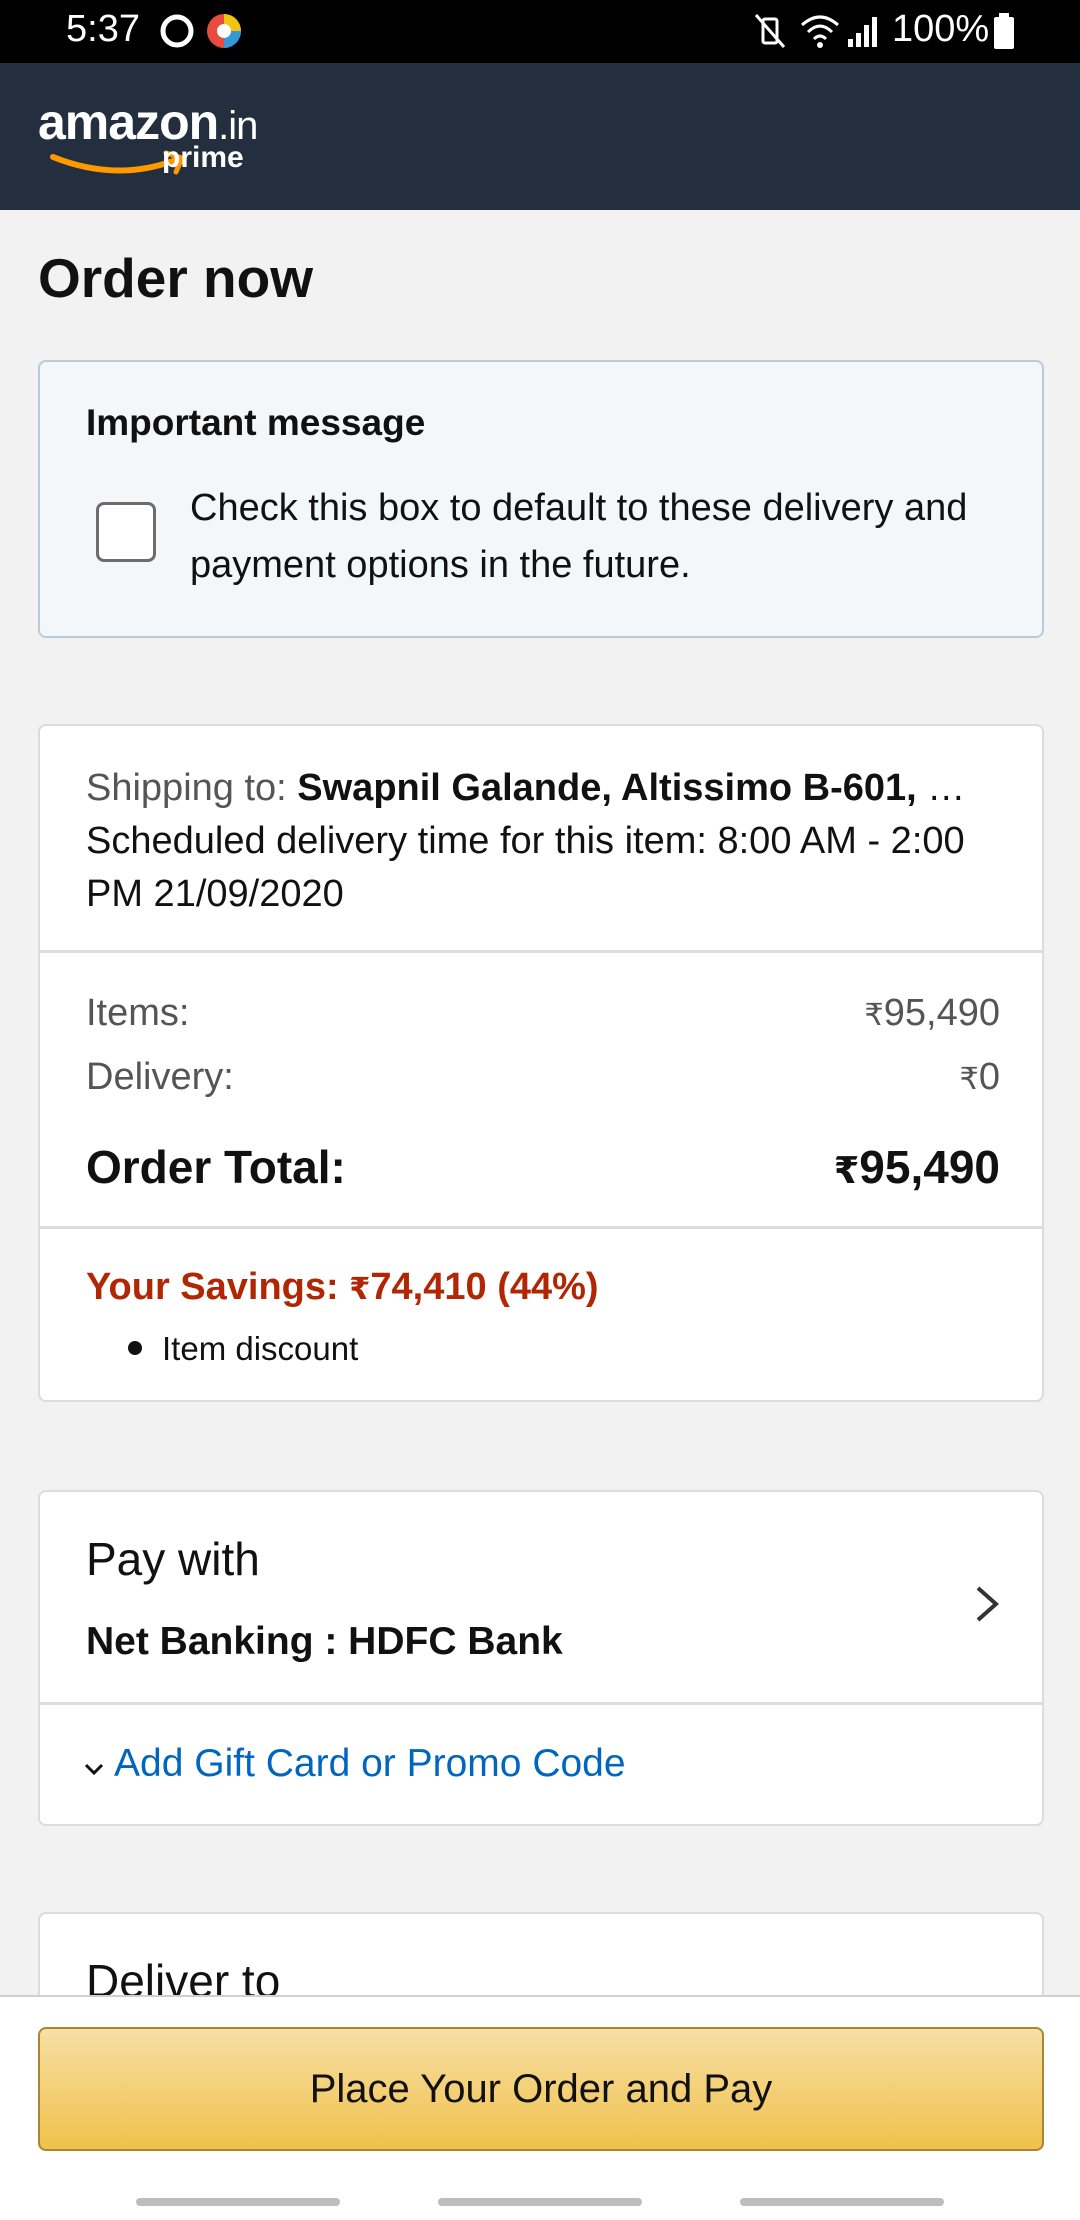 This screenshot has width=1080, height=2220. What do you see at coordinates (543, 1167) in the screenshot?
I see `order-total-row: Order Total: ₹95,490` at bounding box center [543, 1167].